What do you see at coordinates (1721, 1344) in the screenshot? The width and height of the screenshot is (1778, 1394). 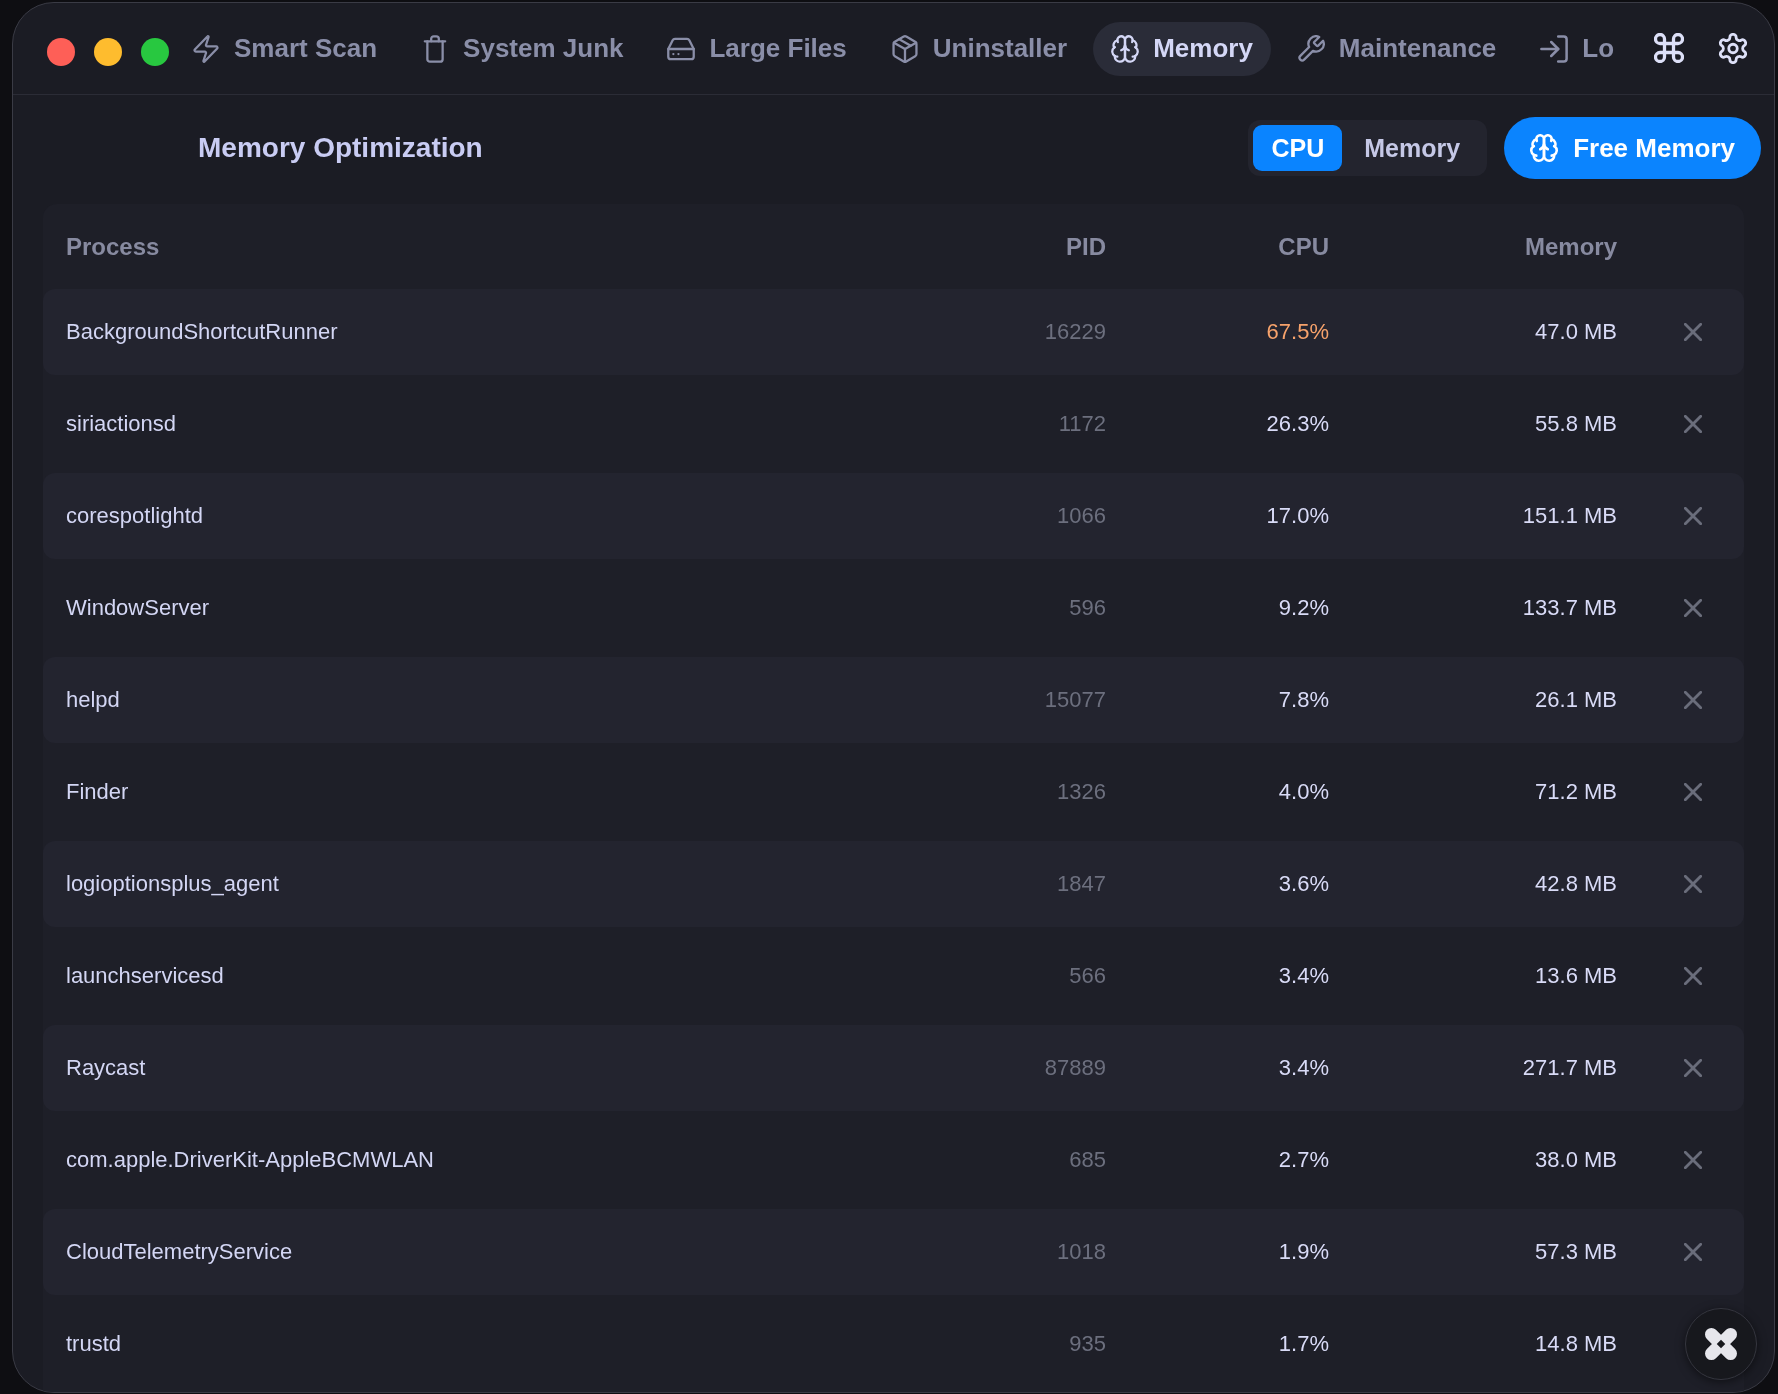 I see `four-lobe-icon` at bounding box center [1721, 1344].